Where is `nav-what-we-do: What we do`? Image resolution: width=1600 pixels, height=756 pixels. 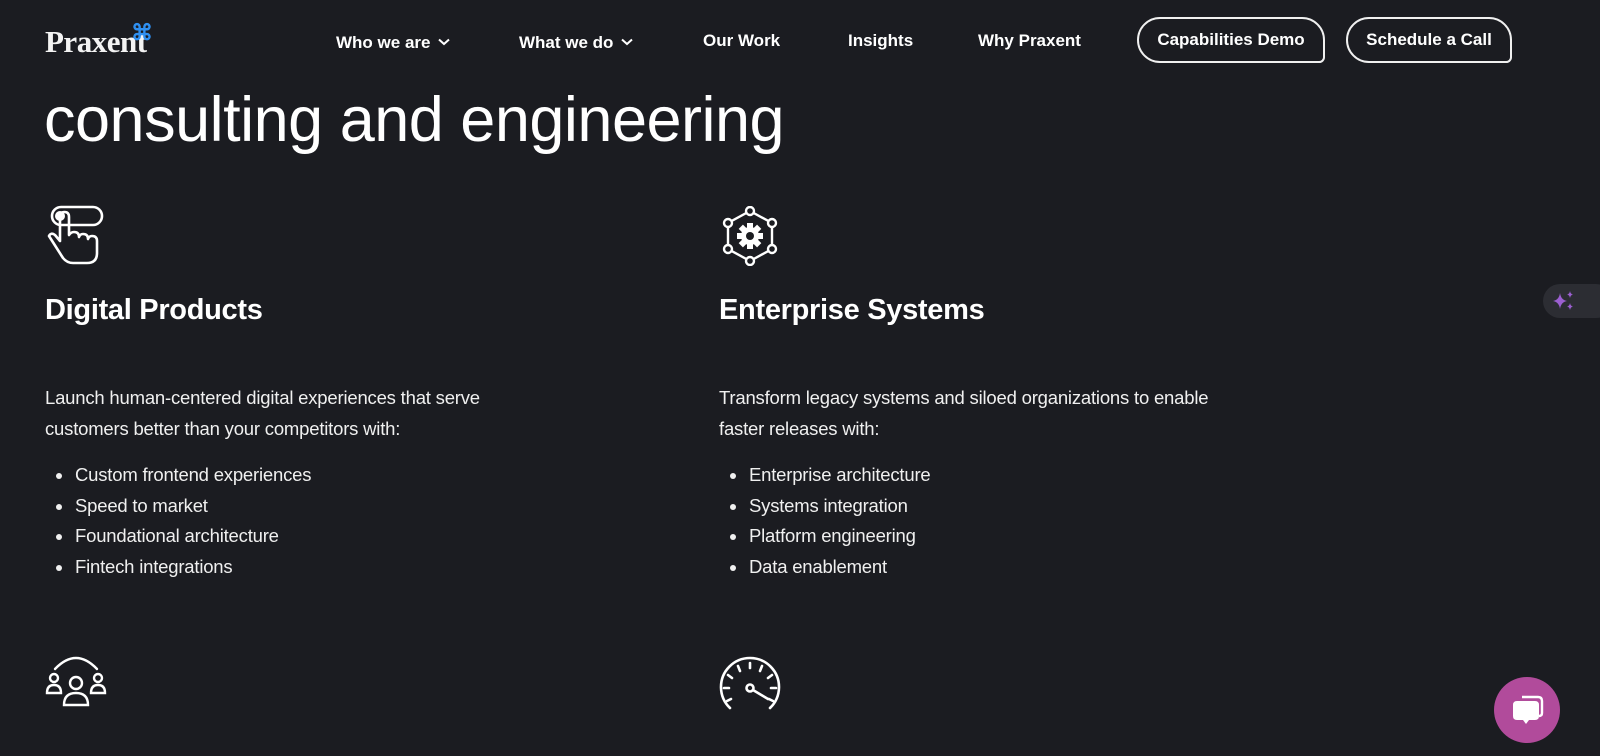 nav-what-we-do: What we do is located at coordinates (576, 42).